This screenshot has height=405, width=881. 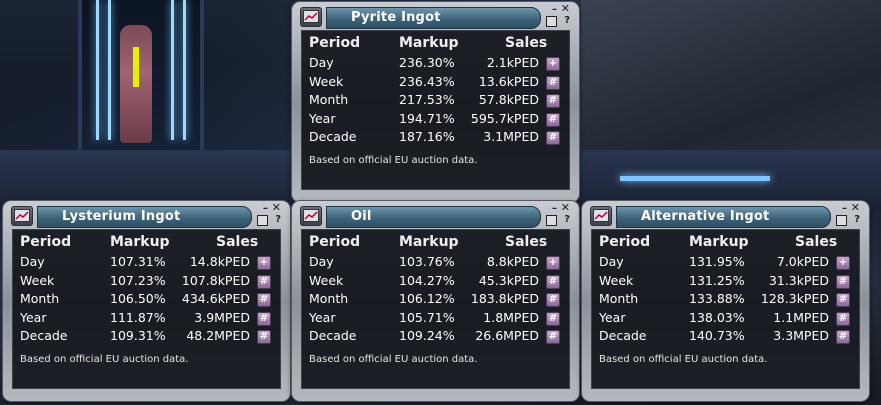 What do you see at coordinates (138, 261) in the screenshot?
I see `row-markup: 107.31%` at bounding box center [138, 261].